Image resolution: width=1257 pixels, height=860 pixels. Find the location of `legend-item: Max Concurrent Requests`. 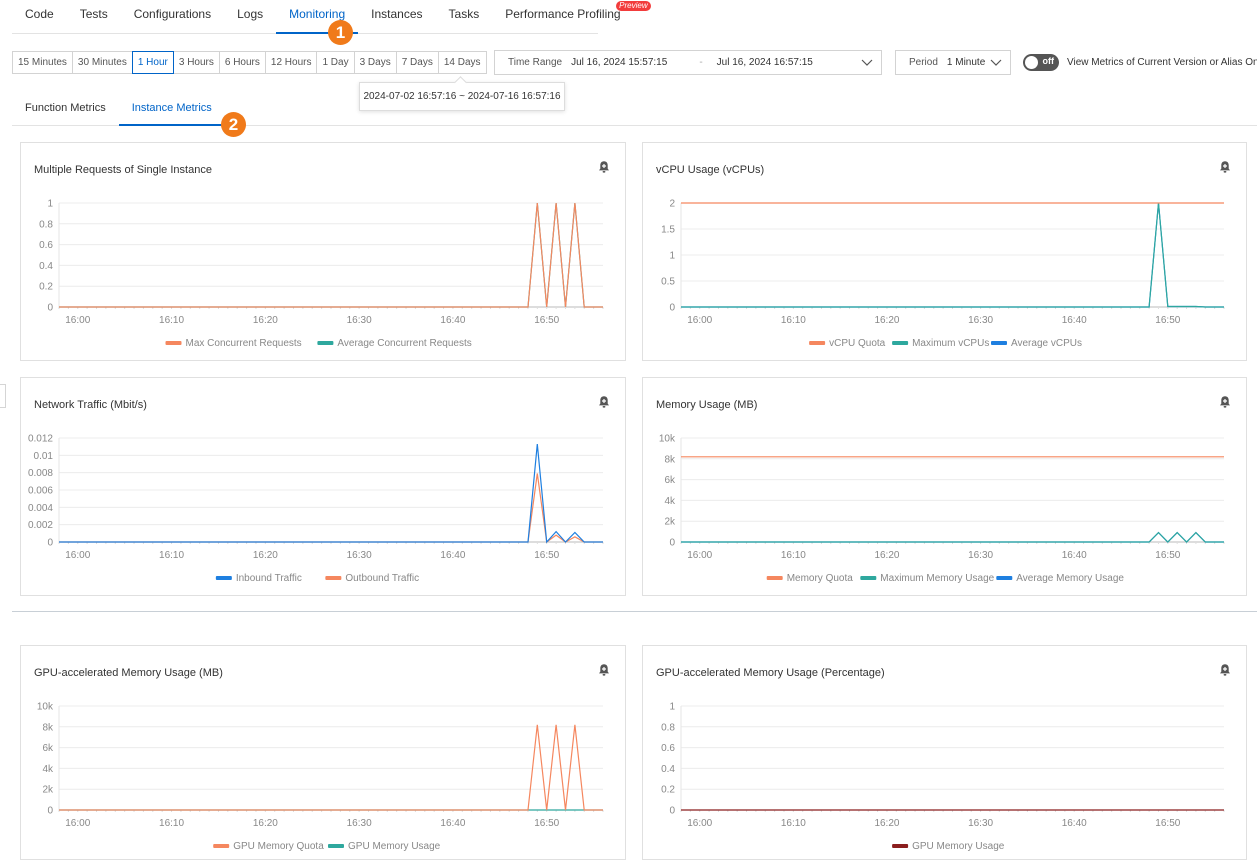

legend-item: Max Concurrent Requests is located at coordinates (244, 343).